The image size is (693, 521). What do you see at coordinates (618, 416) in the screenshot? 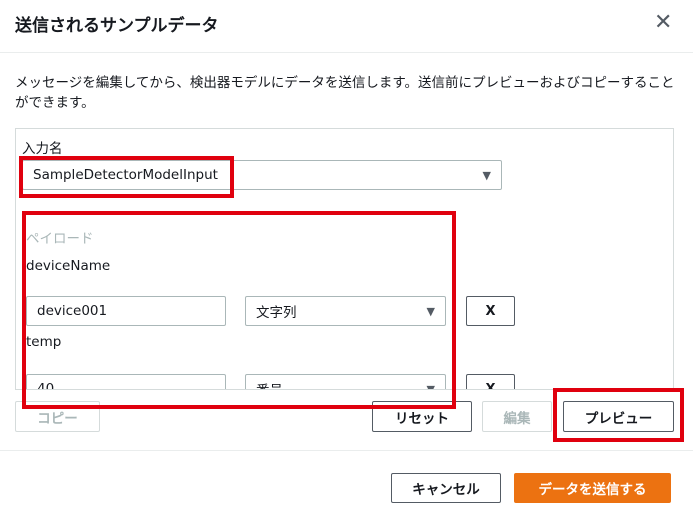
I see `preview-button: プレビュー` at bounding box center [618, 416].